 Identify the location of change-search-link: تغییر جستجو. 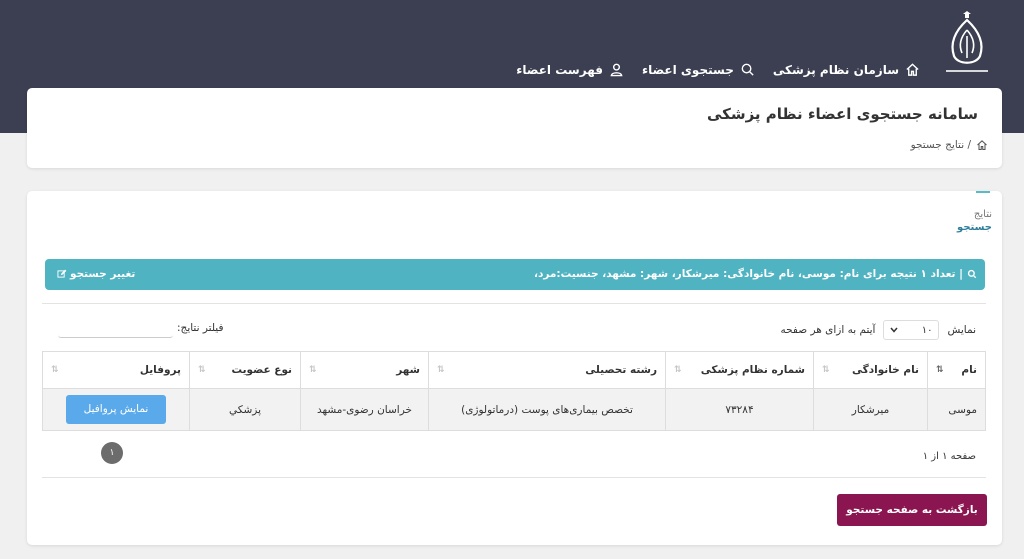
(96, 274).